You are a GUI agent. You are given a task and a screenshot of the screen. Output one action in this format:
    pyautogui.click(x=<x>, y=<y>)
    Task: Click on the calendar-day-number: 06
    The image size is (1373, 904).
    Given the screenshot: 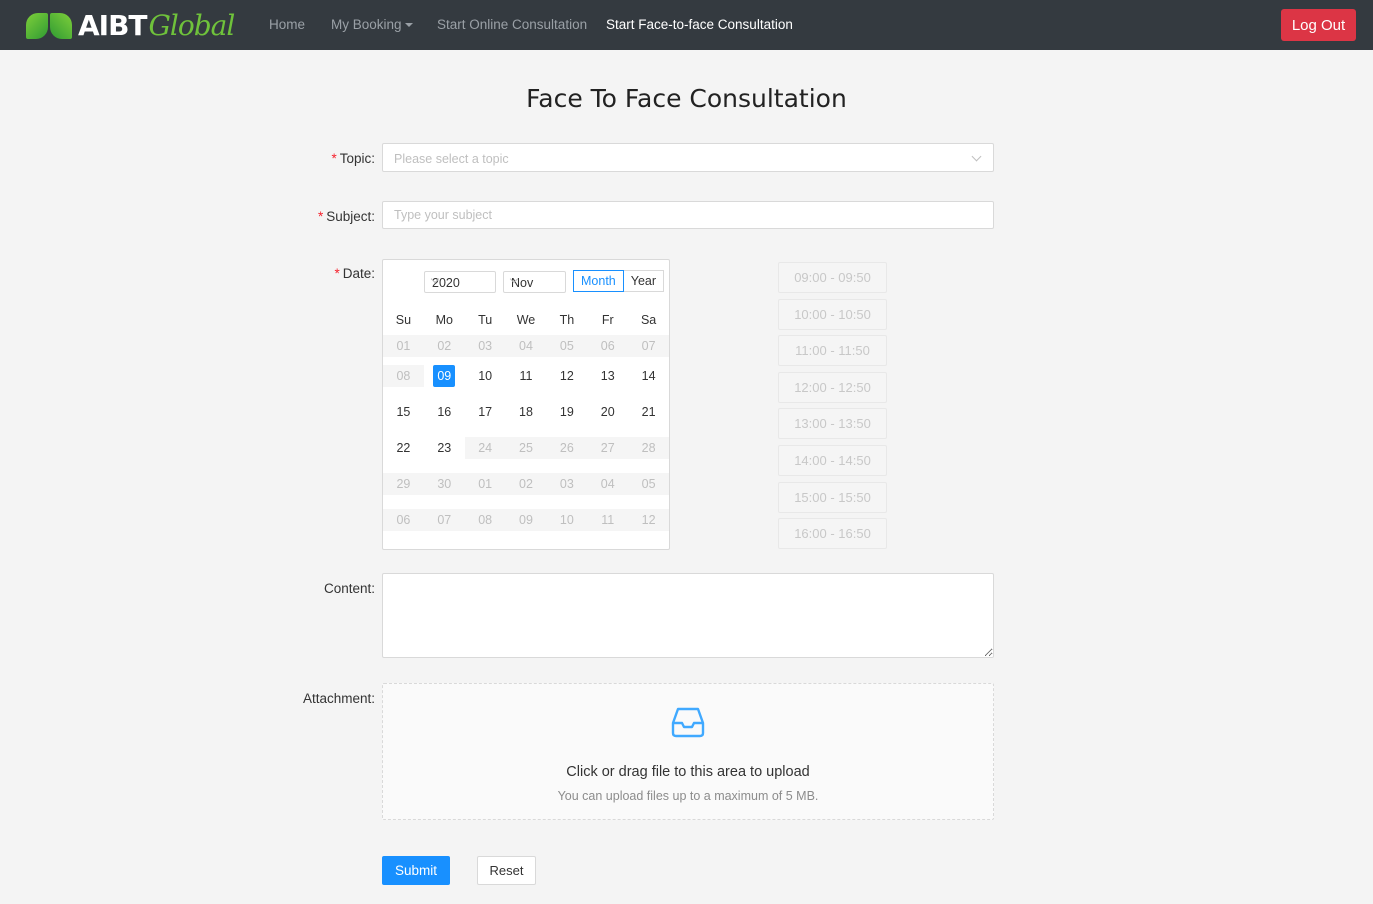 What is the action you would take?
    pyautogui.click(x=403, y=520)
    